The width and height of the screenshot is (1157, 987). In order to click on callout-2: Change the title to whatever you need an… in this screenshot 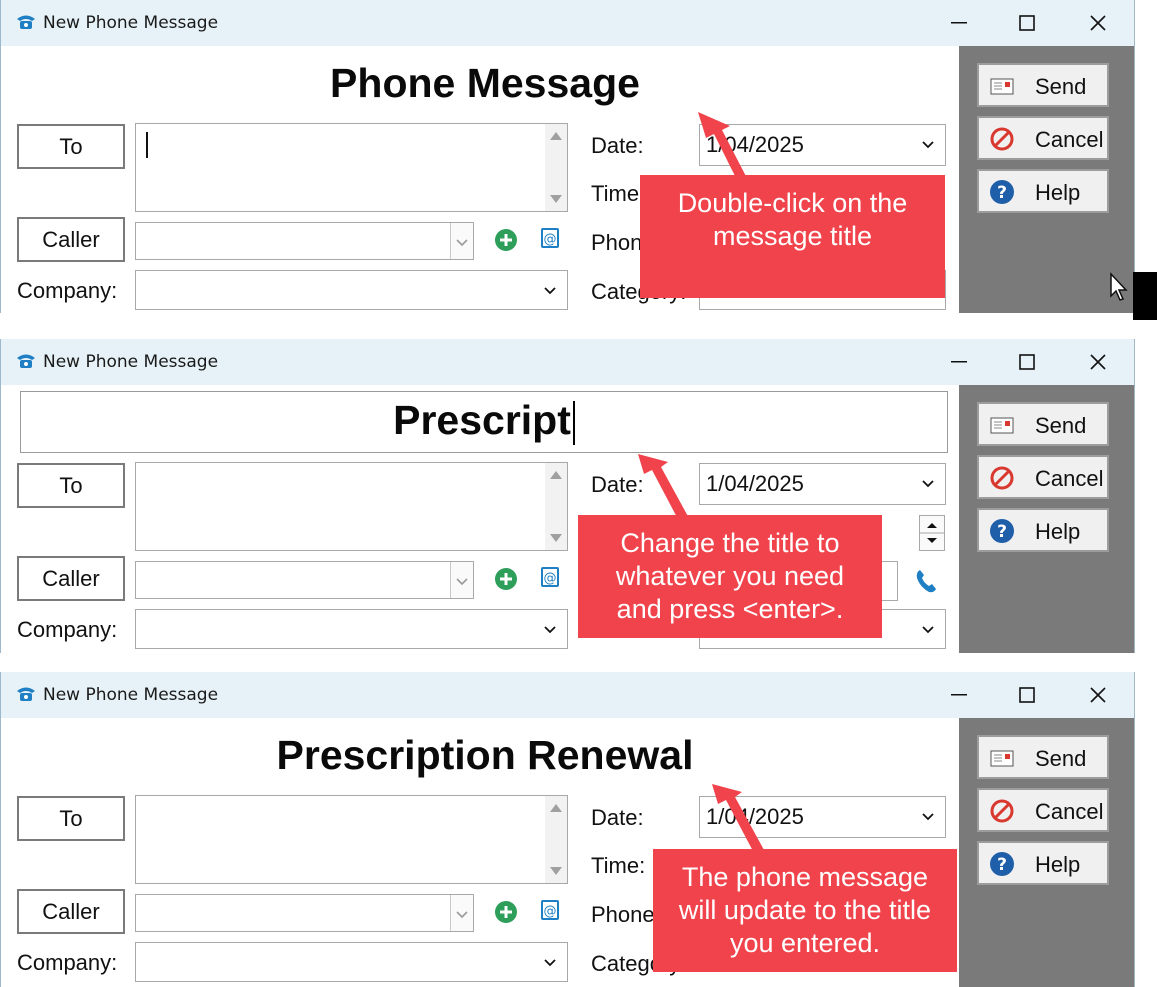, I will do `click(730, 576)`.